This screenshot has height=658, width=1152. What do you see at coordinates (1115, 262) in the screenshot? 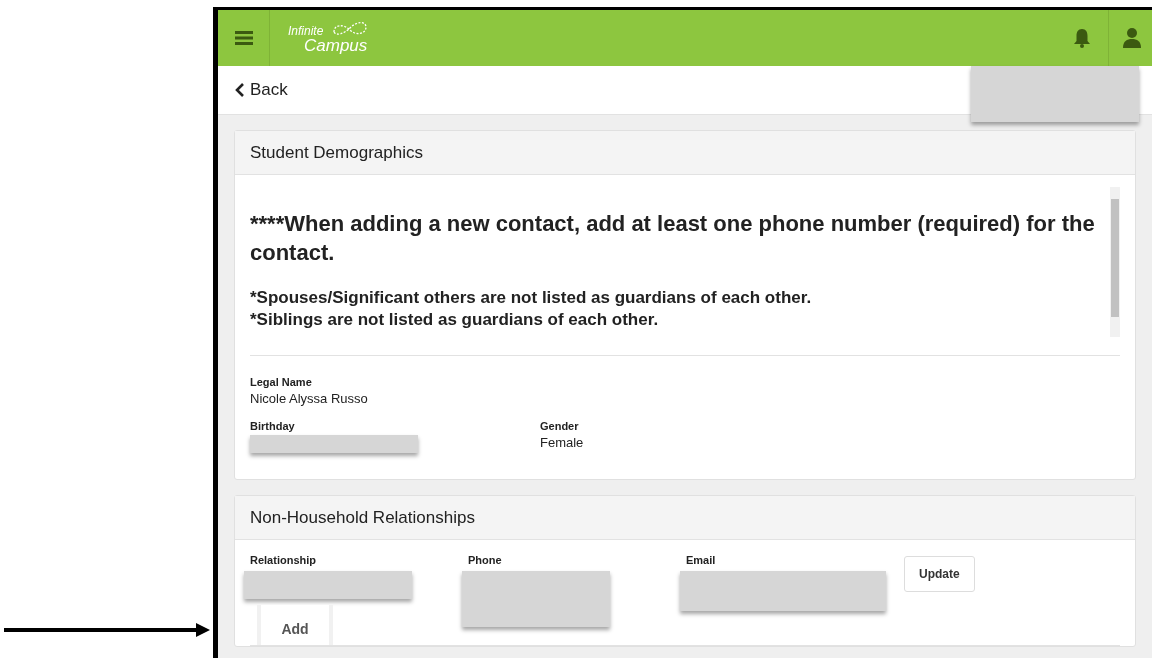
I see `scrollbar` at bounding box center [1115, 262].